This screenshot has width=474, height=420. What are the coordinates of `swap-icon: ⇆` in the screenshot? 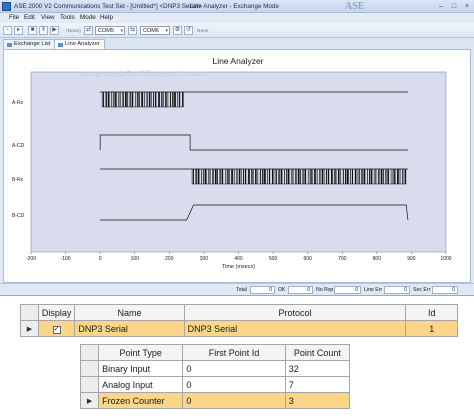 It's located at (132, 30).